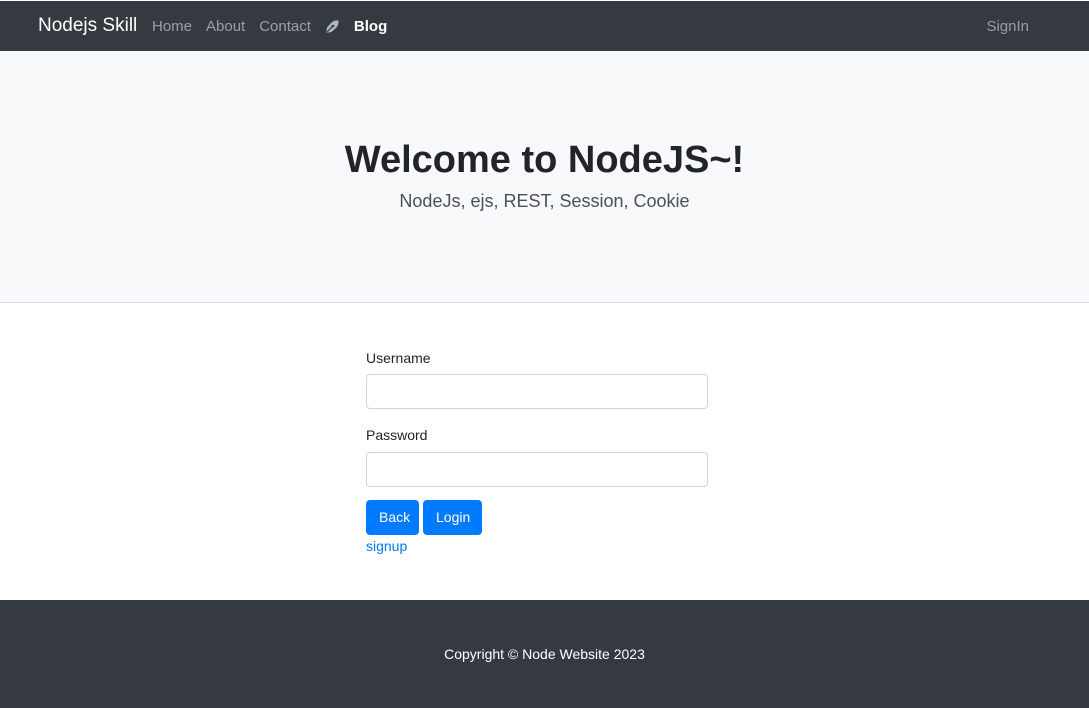 Image resolution: width=1089 pixels, height=708 pixels. What do you see at coordinates (544, 201) in the screenshot?
I see `page-subtitle: NodeJs, ejs, REST, Session, Cookie` at bounding box center [544, 201].